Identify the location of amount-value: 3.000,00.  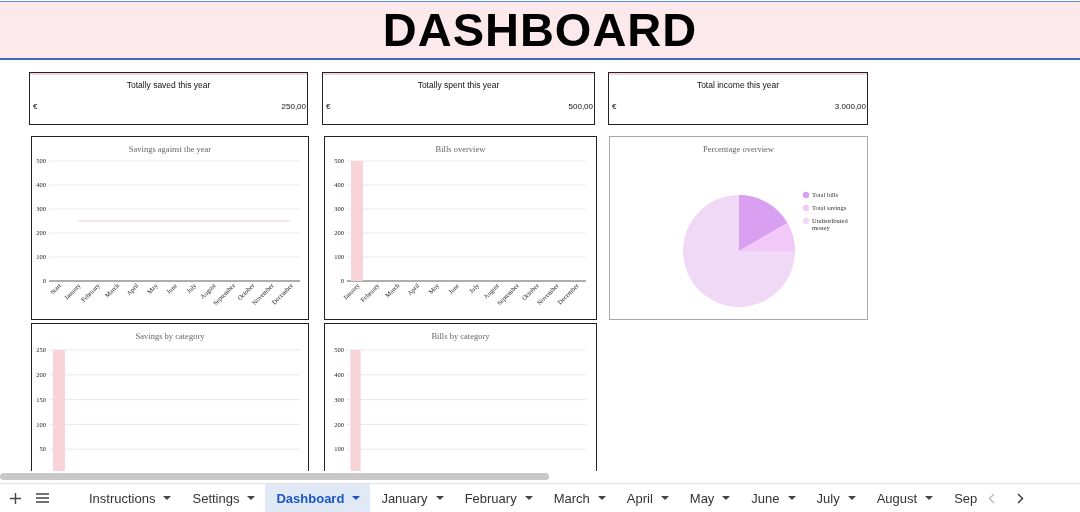
(850, 106).